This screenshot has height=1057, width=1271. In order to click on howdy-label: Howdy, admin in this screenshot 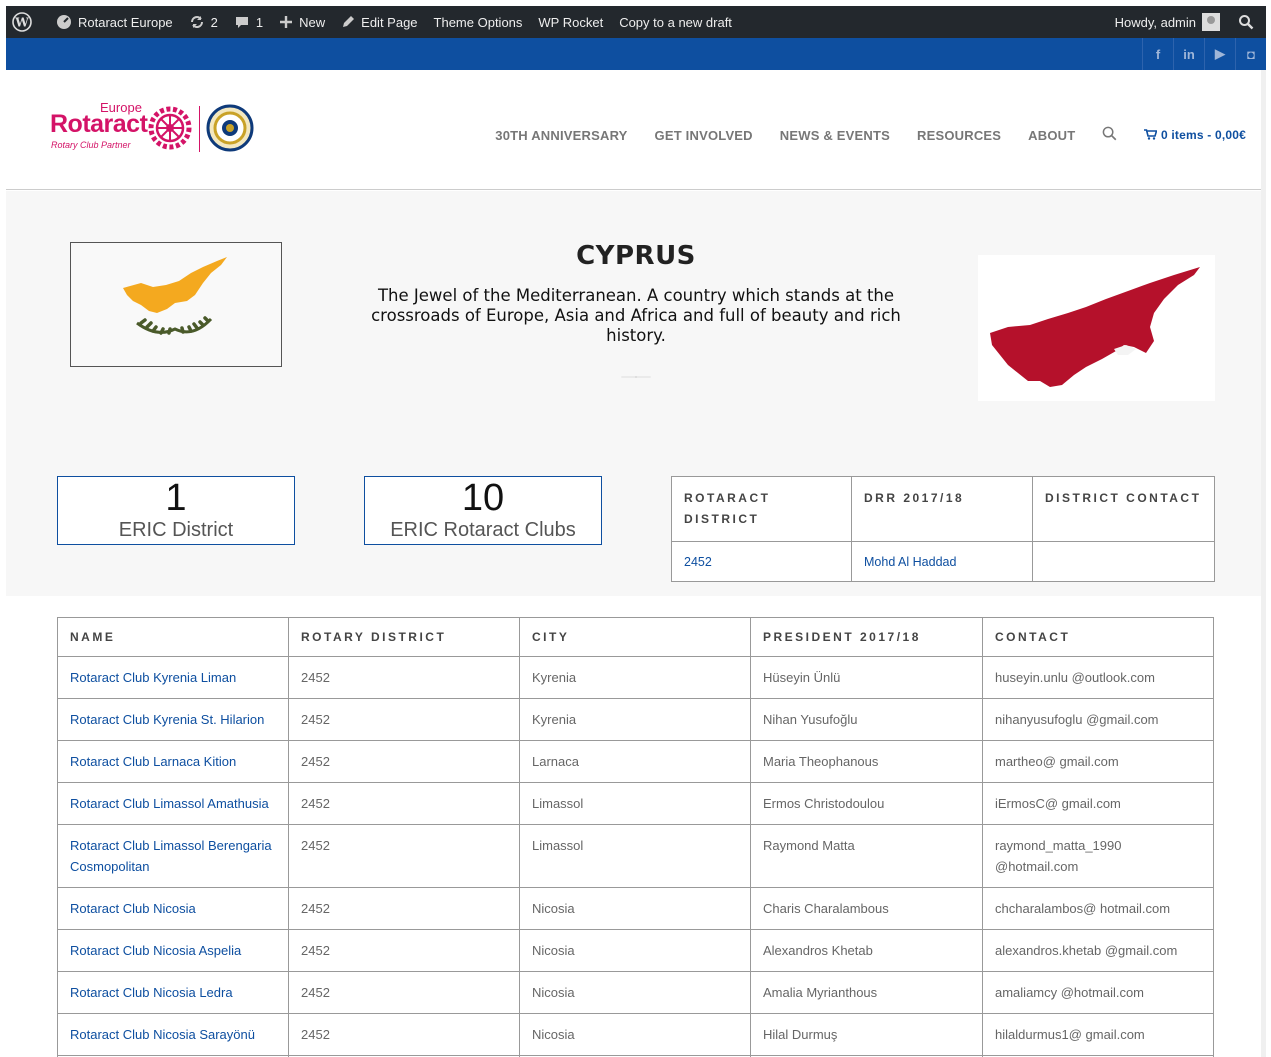, I will do `click(1155, 22)`.